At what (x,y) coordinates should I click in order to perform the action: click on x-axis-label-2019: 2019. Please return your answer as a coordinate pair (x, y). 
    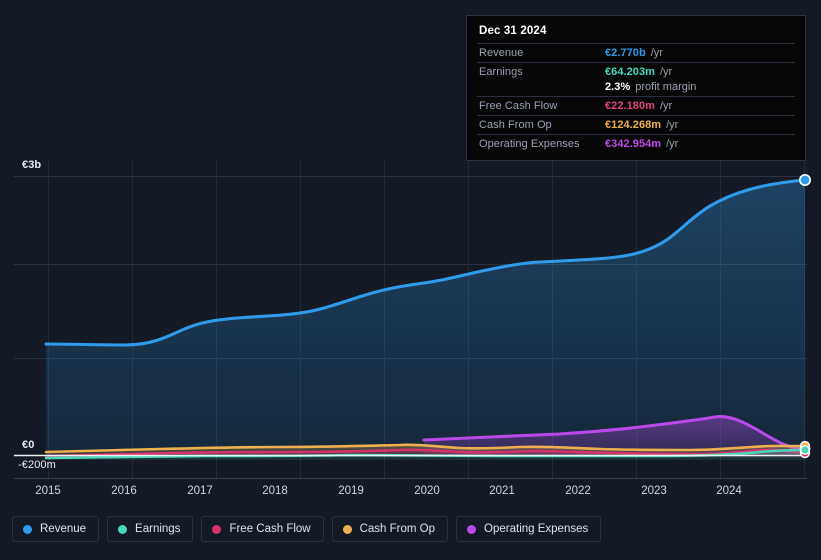
    Looking at the image, I should click on (351, 491).